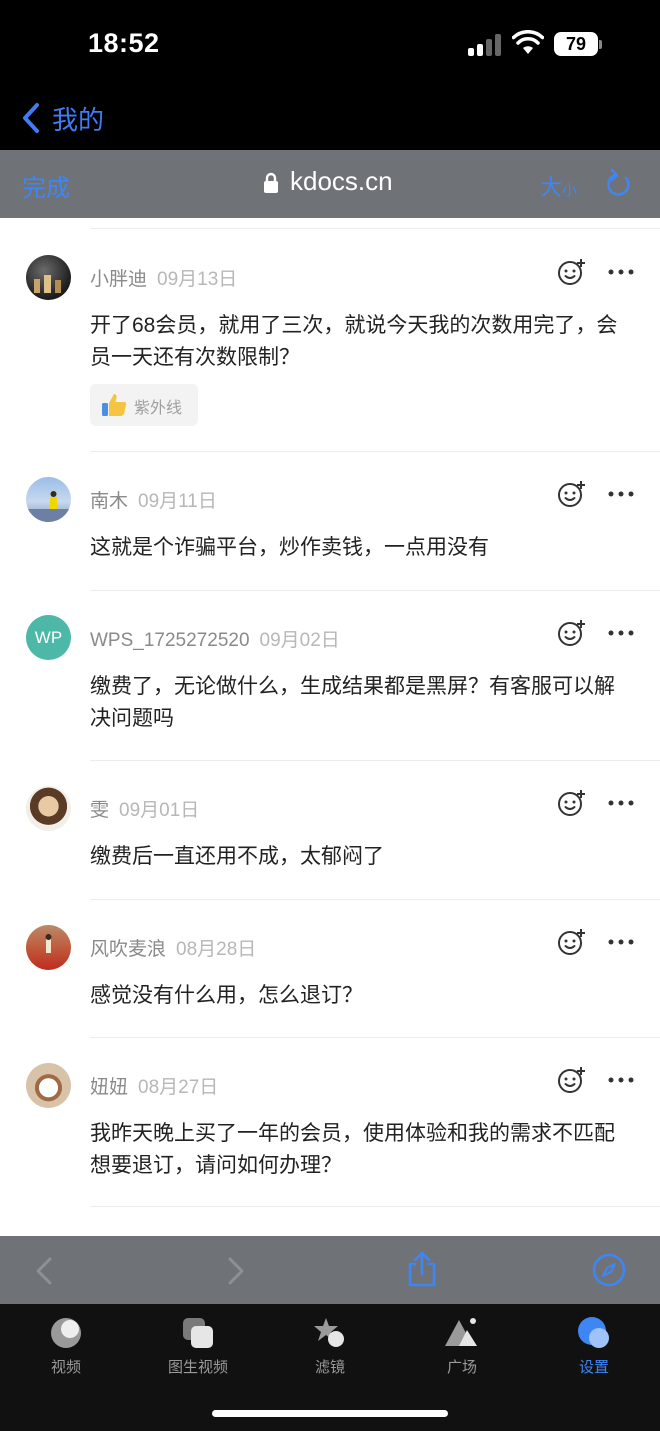  Describe the element at coordinates (330, 1333) in the screenshot. I see `filter-icon` at that location.